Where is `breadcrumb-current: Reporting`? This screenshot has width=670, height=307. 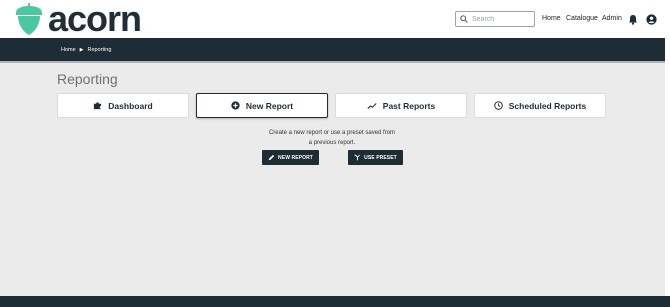
breadcrumb-current: Reporting is located at coordinates (99, 50).